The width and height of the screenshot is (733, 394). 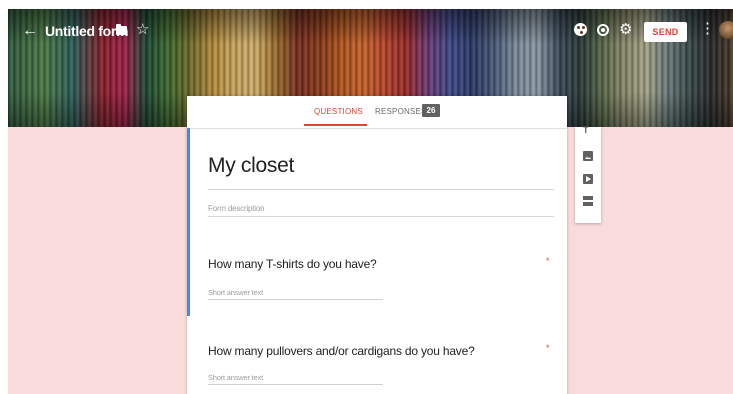 I want to click on avatar, so click(x=726, y=30).